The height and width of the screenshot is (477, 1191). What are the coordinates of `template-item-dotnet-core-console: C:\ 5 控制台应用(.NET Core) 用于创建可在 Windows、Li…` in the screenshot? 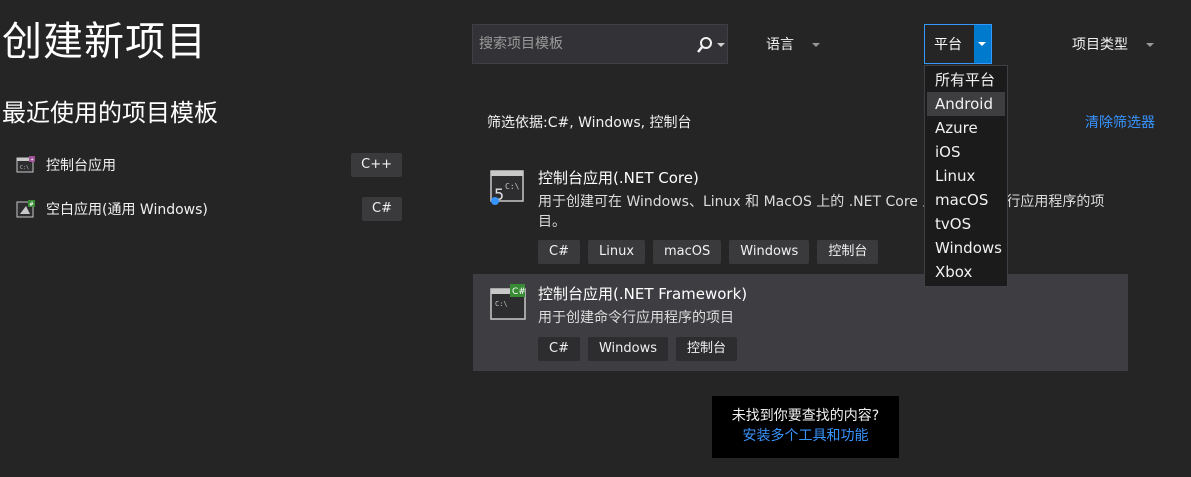 It's located at (800, 214).